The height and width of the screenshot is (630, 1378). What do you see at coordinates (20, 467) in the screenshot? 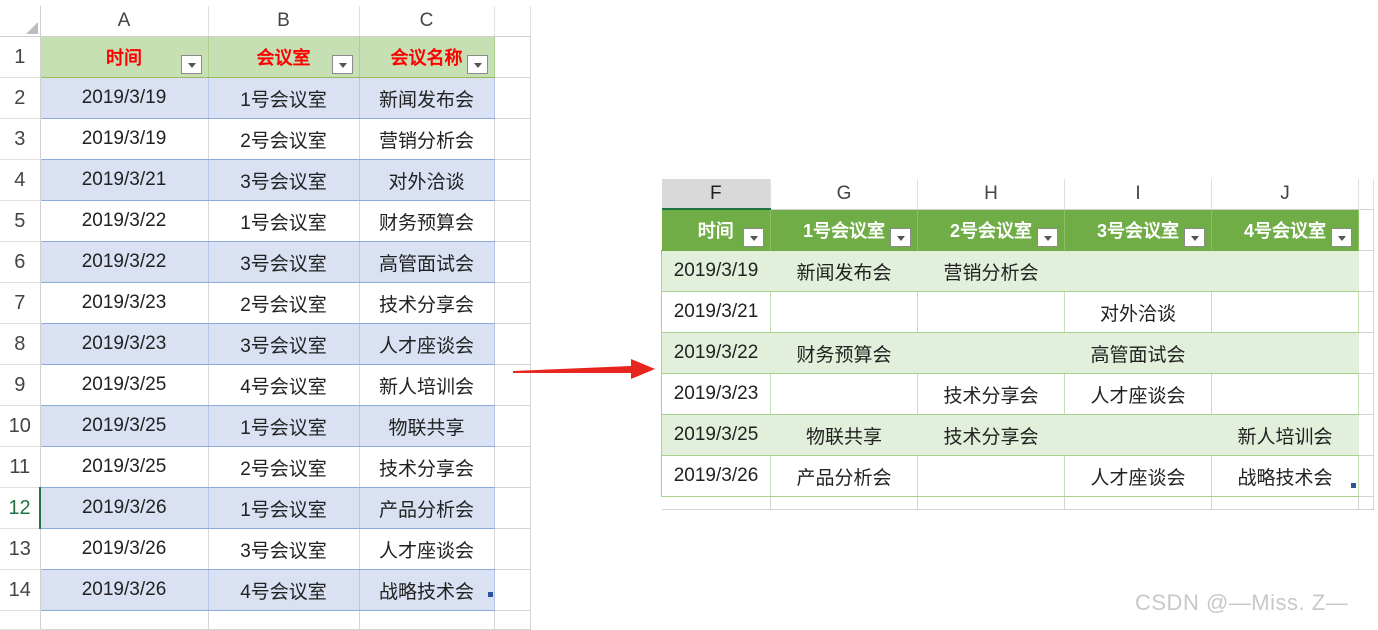
I see `row-header-11: 11` at bounding box center [20, 467].